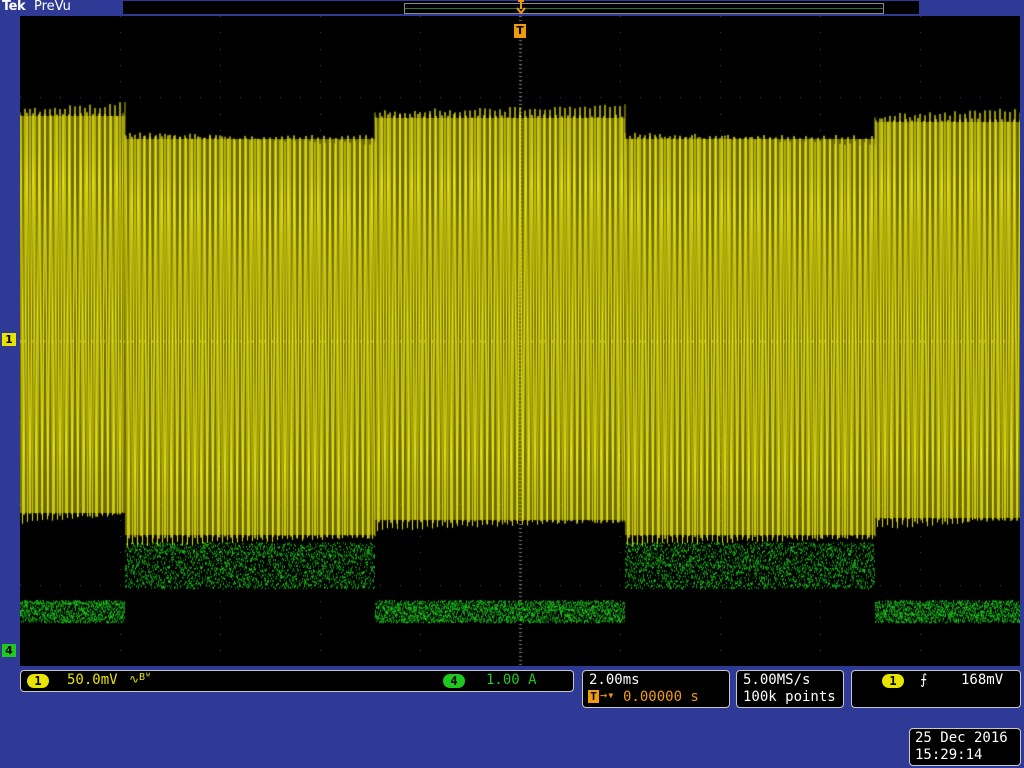 The width and height of the screenshot is (1024, 768). Describe the element at coordinates (454, 681) in the screenshot. I see `channel-4-badge: 4` at that location.